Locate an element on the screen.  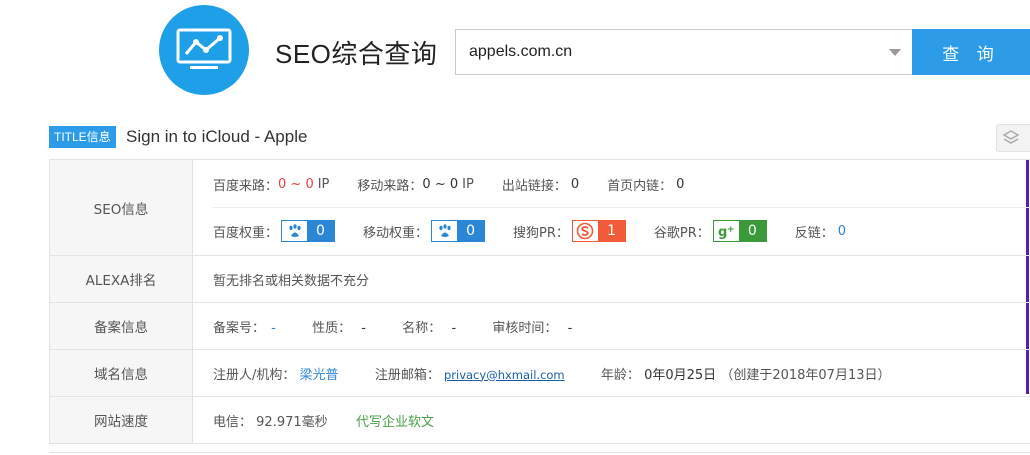
google-pr-badge: g + 0 is located at coordinates (739, 231).